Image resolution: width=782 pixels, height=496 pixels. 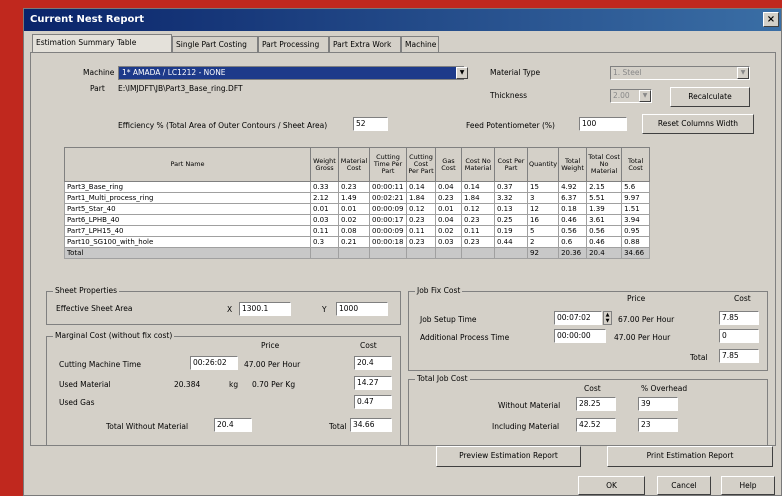 What do you see at coordinates (354, 242) in the screenshot?
I see `table-cell: 0.21` at bounding box center [354, 242].